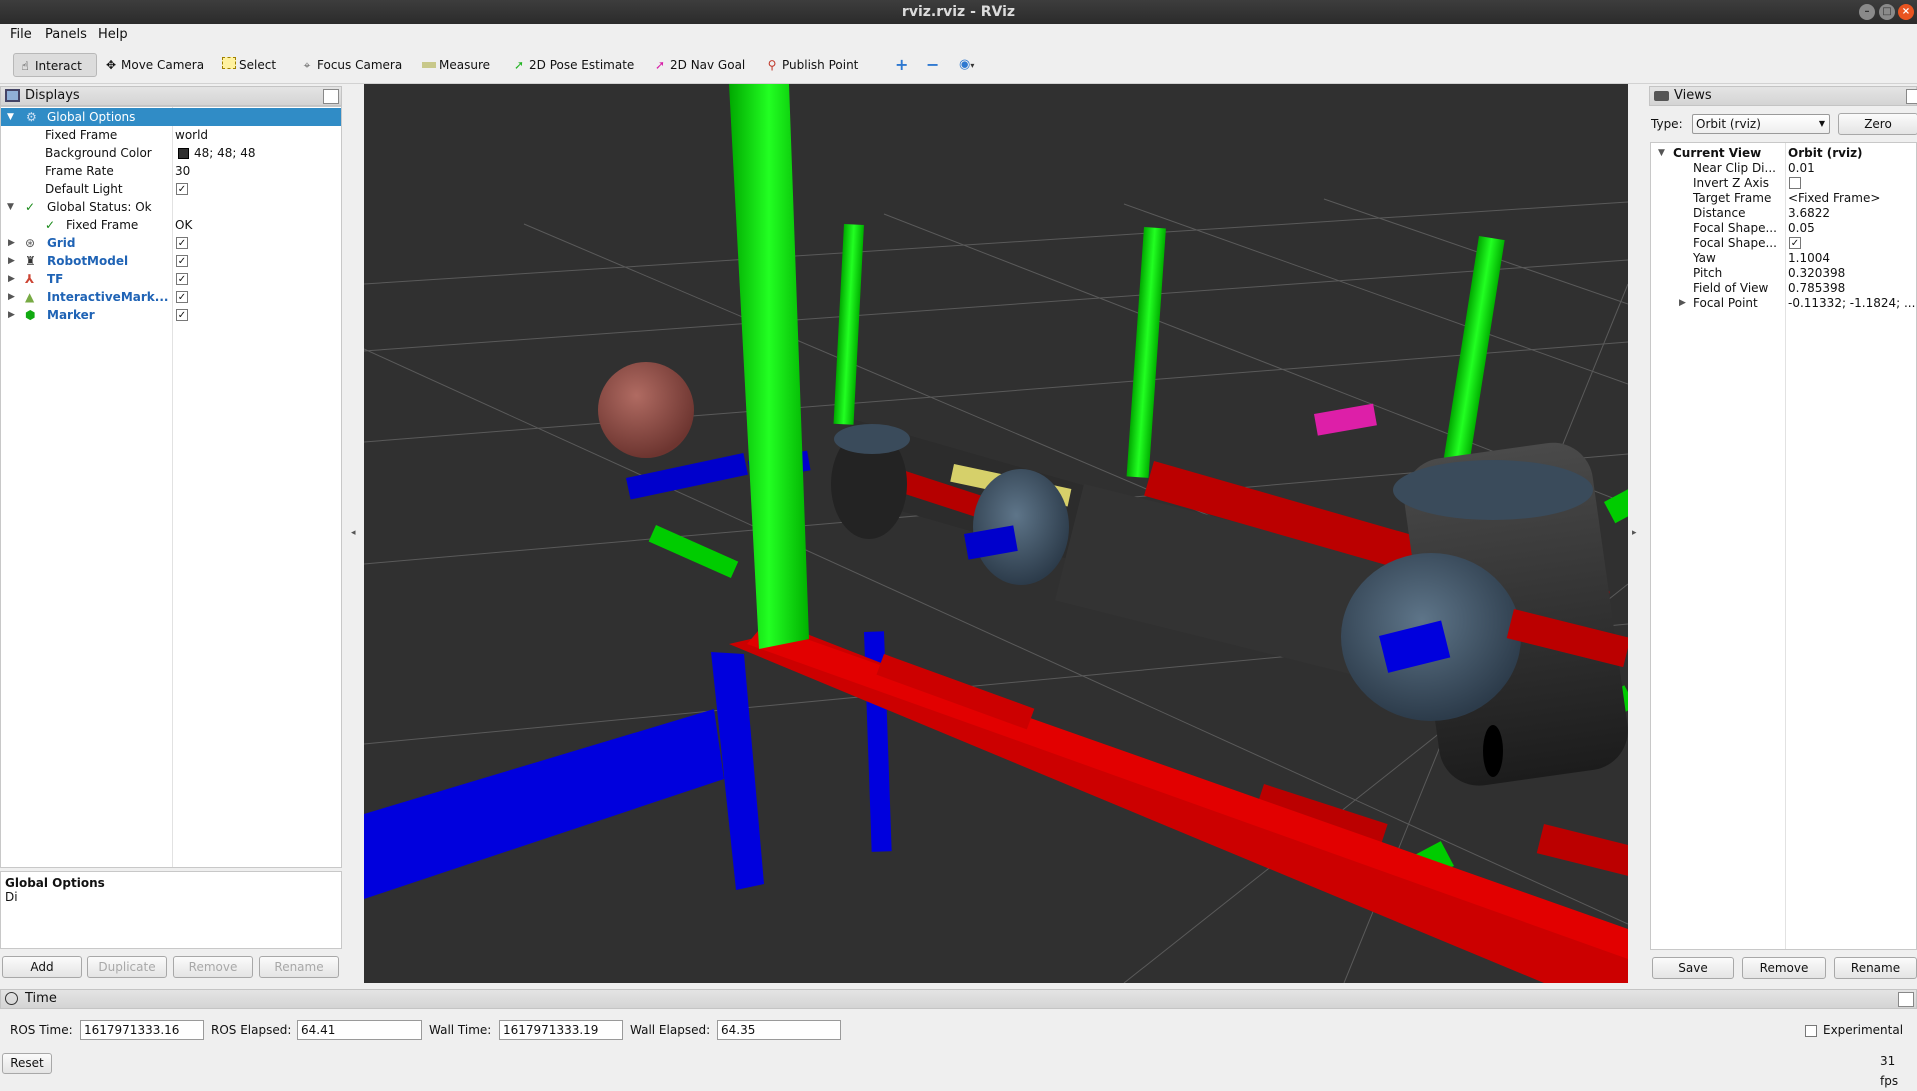 The height and width of the screenshot is (1091, 1917). I want to click on robot-model-label: RobotModel, so click(88, 261).